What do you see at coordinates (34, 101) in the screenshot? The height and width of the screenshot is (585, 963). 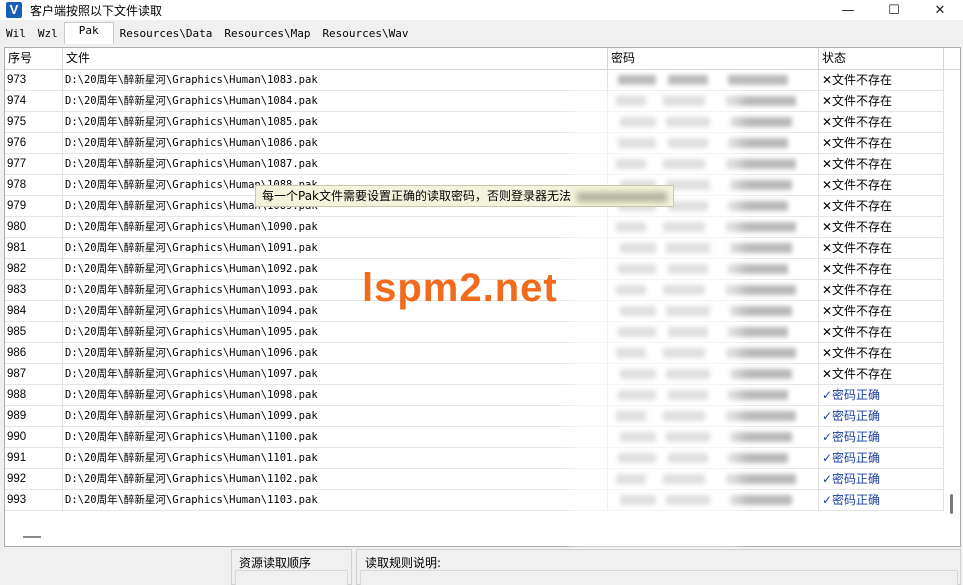 I see `cell-index: 974` at bounding box center [34, 101].